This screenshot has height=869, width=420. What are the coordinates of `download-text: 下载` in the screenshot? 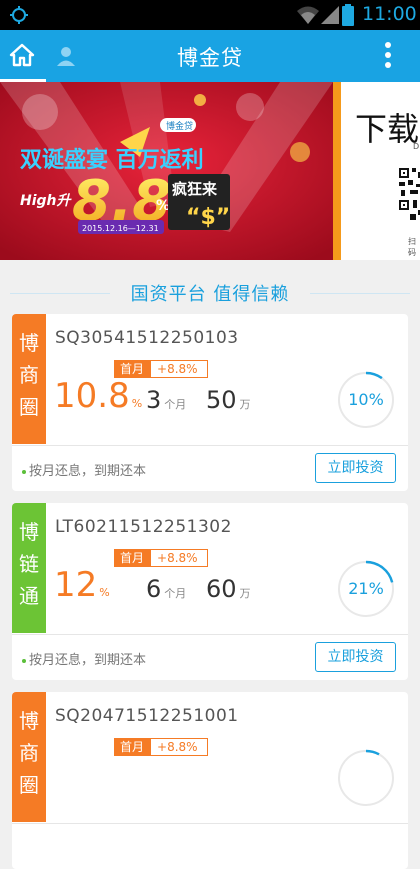 It's located at (387, 129).